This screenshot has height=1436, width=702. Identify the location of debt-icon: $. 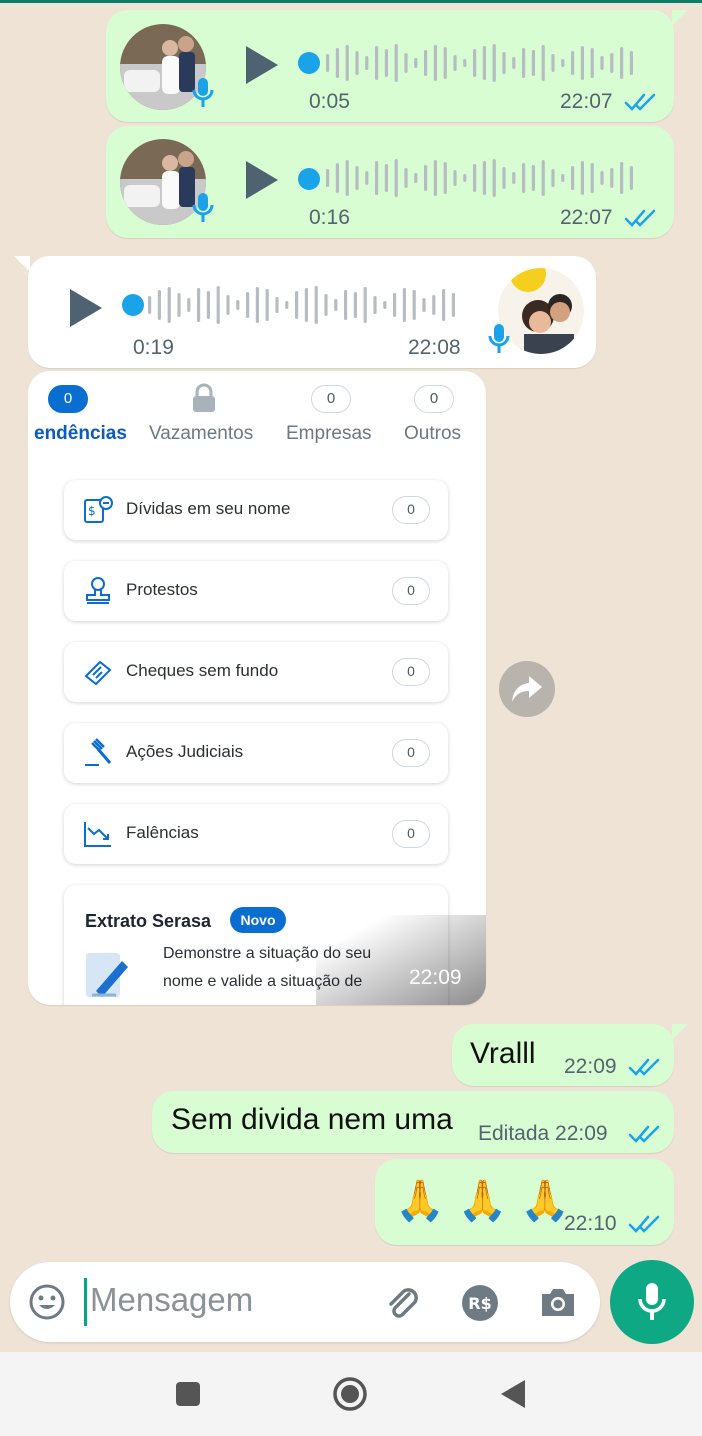
(98, 509).